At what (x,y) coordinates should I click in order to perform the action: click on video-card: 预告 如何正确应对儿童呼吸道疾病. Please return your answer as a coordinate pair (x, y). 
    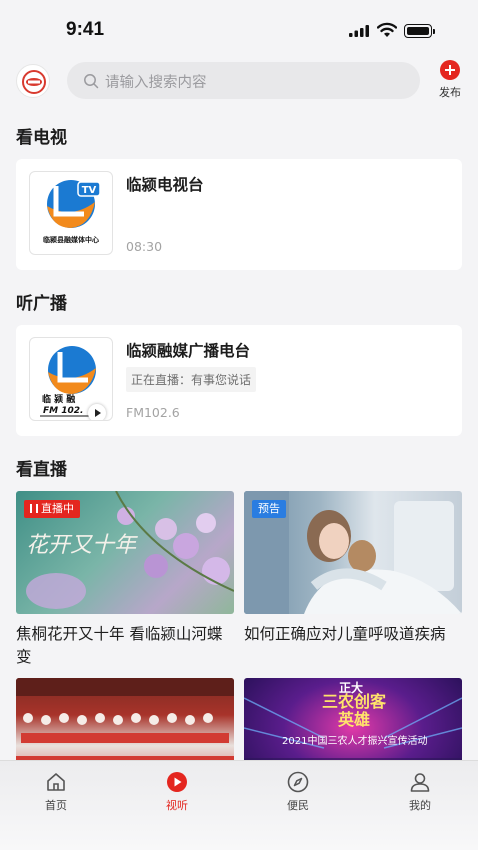
    Looking at the image, I should click on (353, 568).